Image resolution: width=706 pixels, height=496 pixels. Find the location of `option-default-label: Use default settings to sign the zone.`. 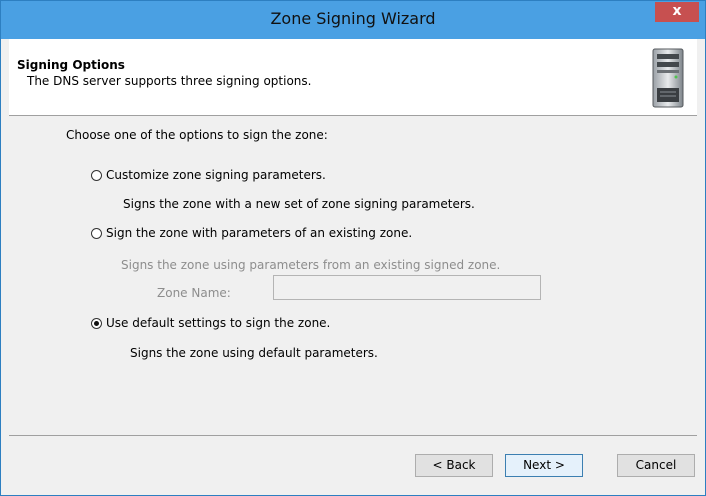

option-default-label: Use default settings to sign the zone. is located at coordinates (218, 323).